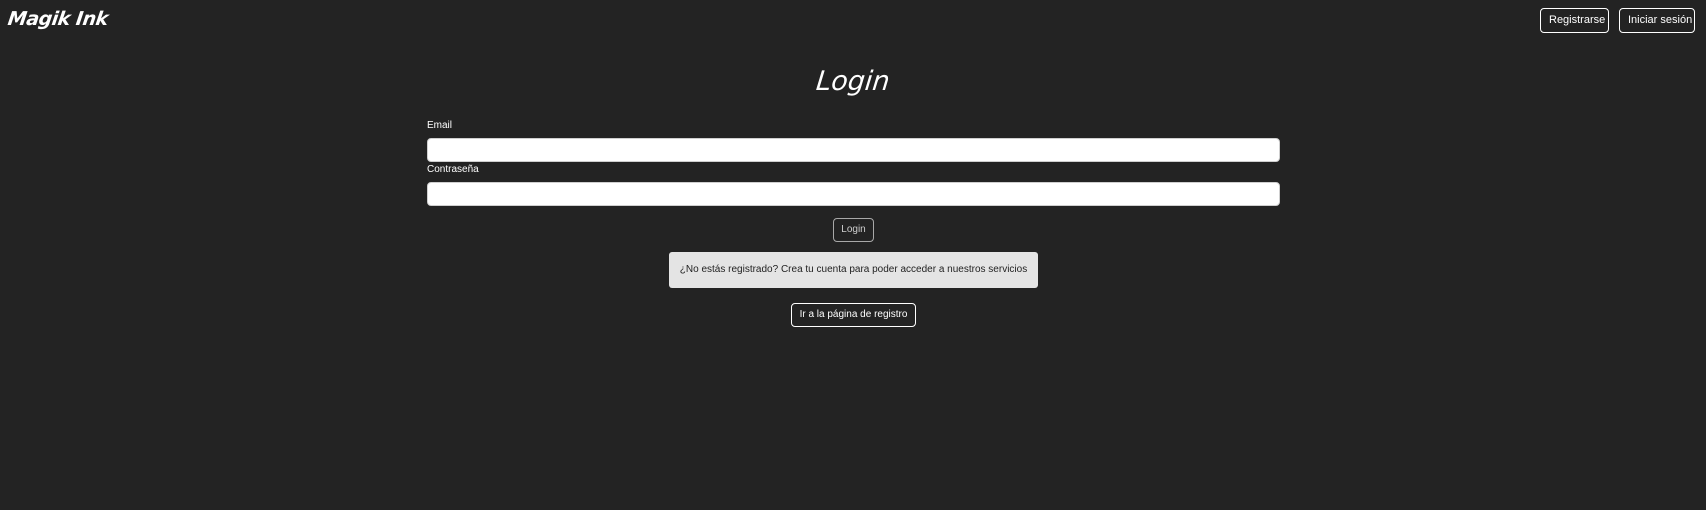  What do you see at coordinates (853, 81) in the screenshot?
I see `page-title: Login` at bounding box center [853, 81].